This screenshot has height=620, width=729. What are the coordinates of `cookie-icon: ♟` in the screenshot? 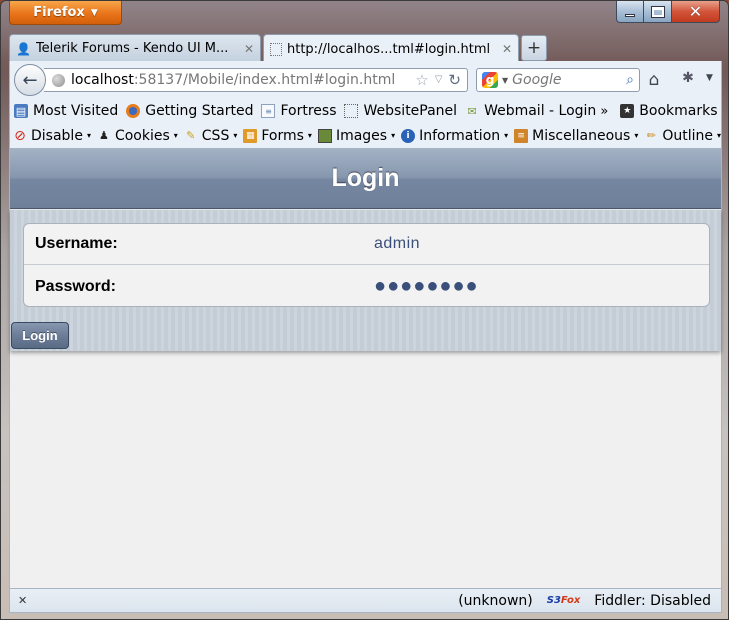 It's located at (104, 135).